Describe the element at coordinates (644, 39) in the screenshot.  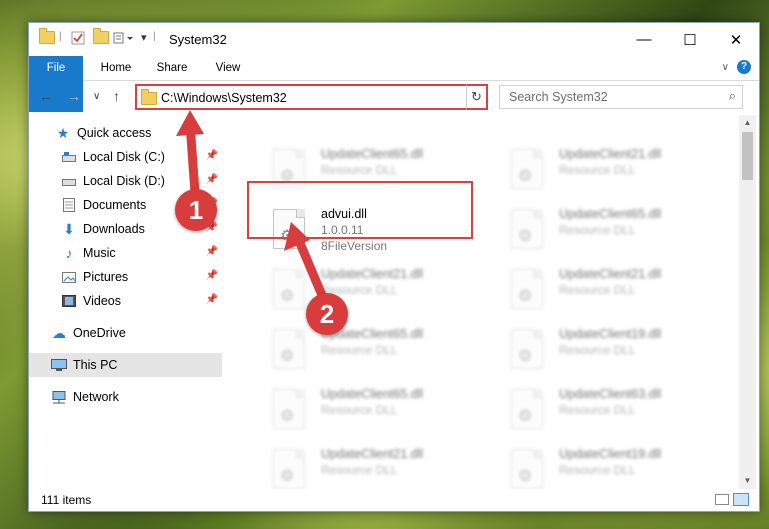
I see `minimize-button: —` at that location.